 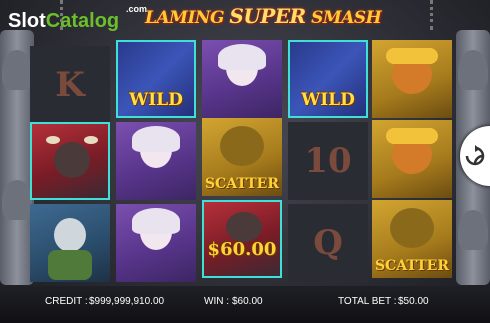 I want to click on symbol-troll-warrior, so click(x=70, y=243).